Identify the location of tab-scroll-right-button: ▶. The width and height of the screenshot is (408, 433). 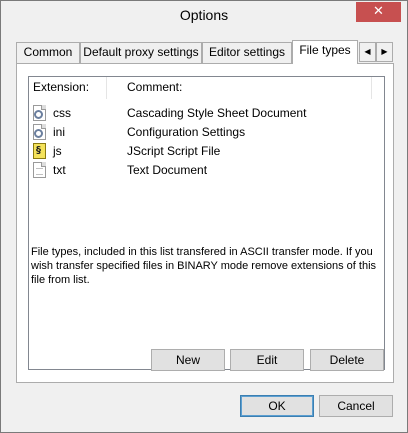
(384, 52).